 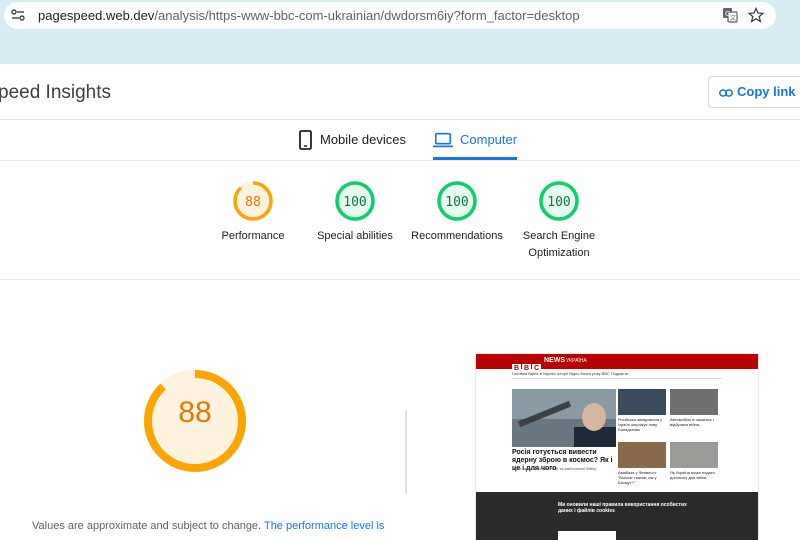 I want to click on tab-mobile-devices: Mobile devices, so click(x=356, y=144).